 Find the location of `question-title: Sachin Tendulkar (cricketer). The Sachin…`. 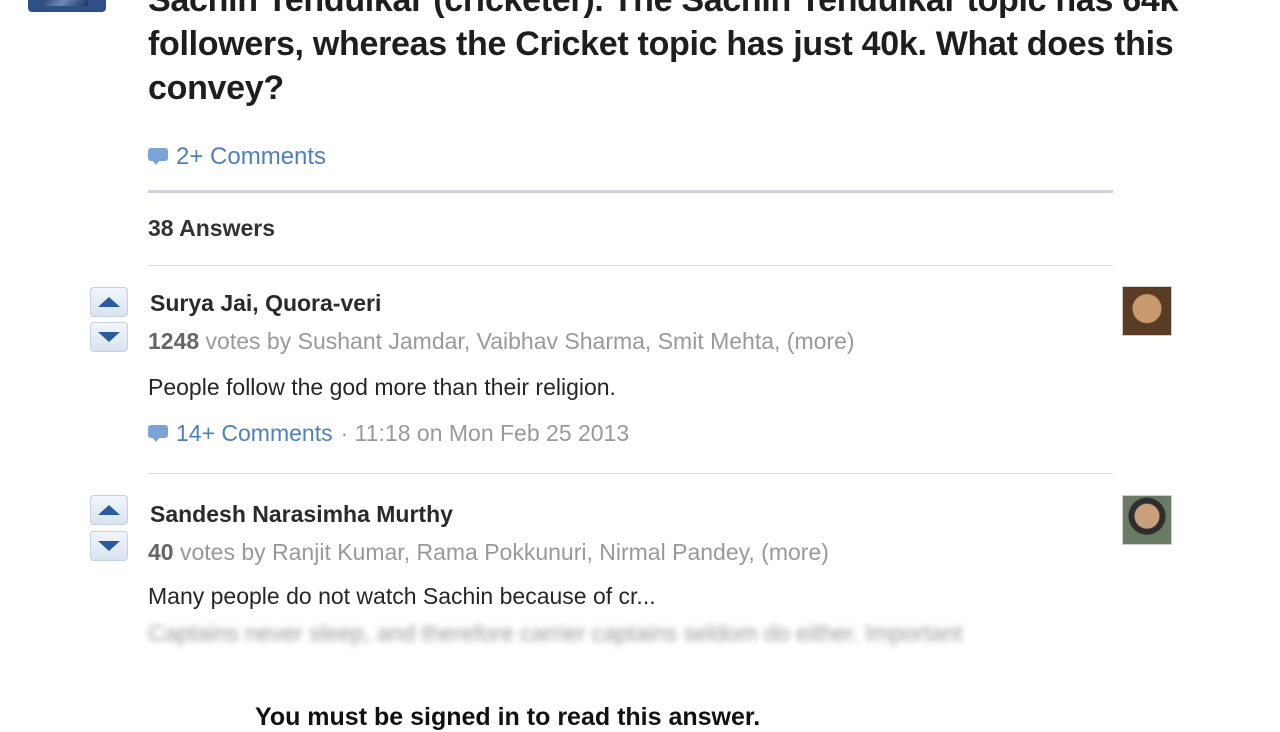

question-title: Sachin Tendulkar (cricketer). The Sachin… is located at coordinates (668, 55).